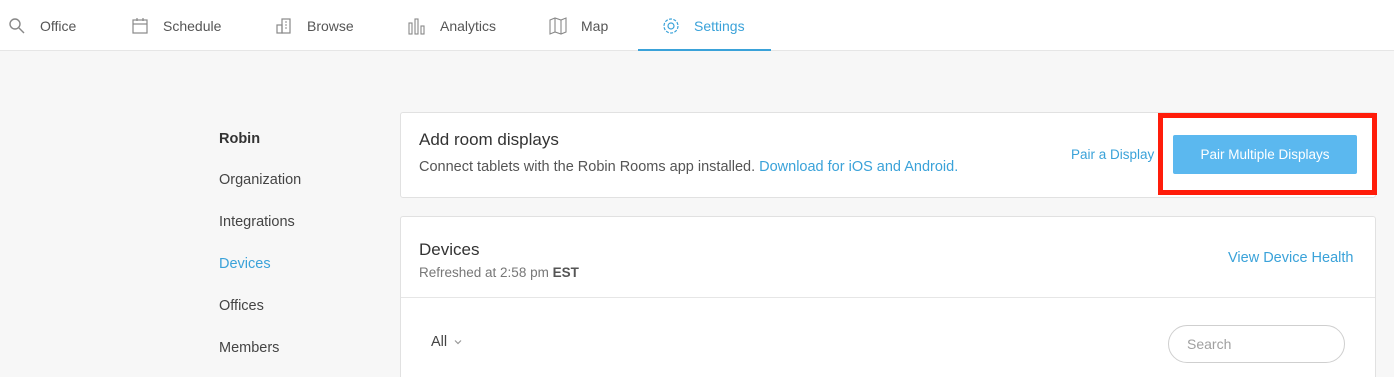 Image resolution: width=1394 pixels, height=377 pixels. Describe the element at coordinates (241, 306) in the screenshot. I see `sidebar-item-offices: Offices` at that location.